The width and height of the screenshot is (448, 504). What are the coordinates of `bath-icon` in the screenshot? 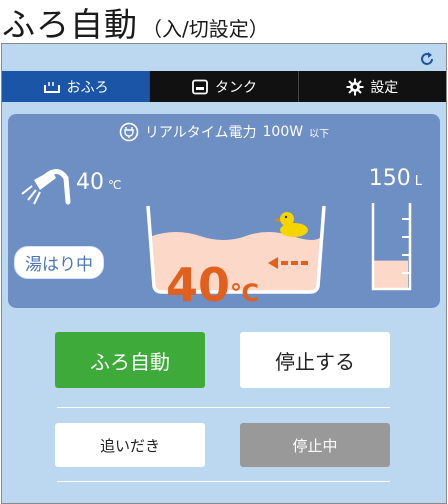 It's located at (51, 87).